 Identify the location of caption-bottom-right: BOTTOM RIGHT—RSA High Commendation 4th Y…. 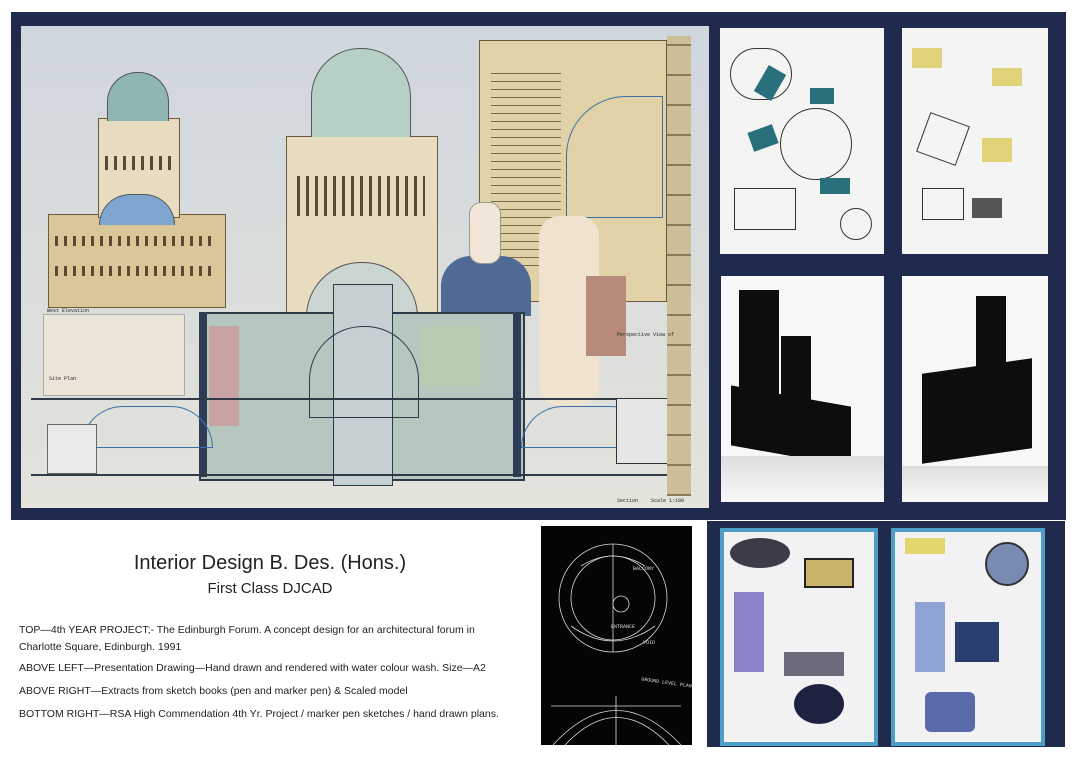
(259, 714).